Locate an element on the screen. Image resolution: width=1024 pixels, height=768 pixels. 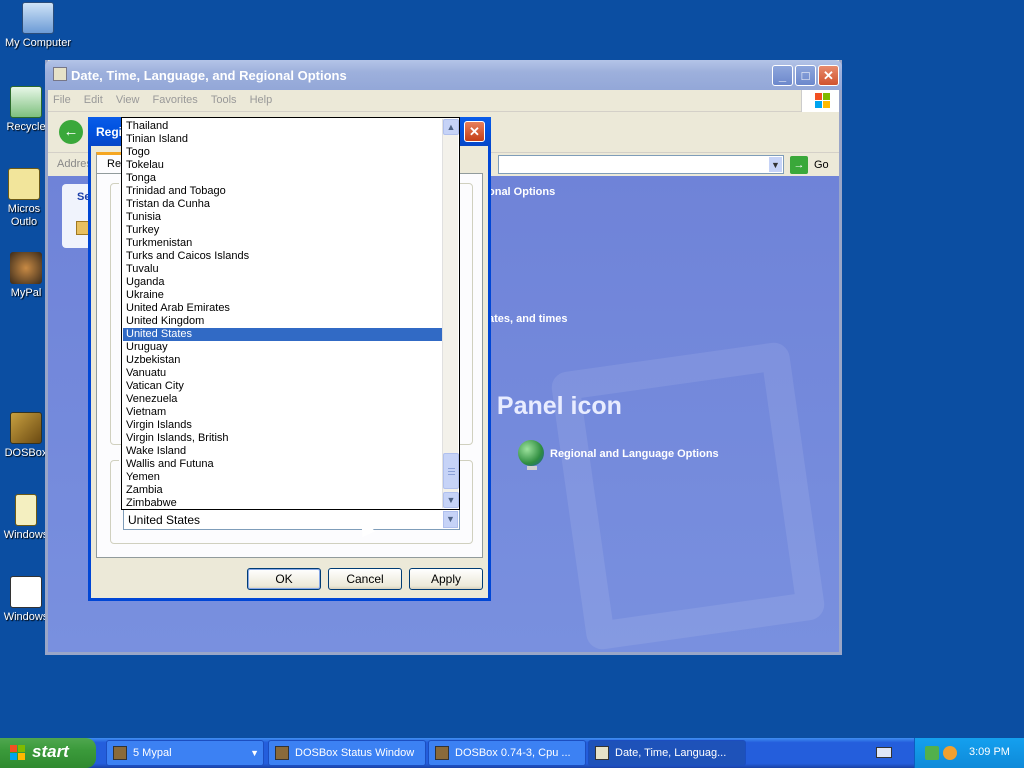
network-icon is located at coordinates (932, 753).